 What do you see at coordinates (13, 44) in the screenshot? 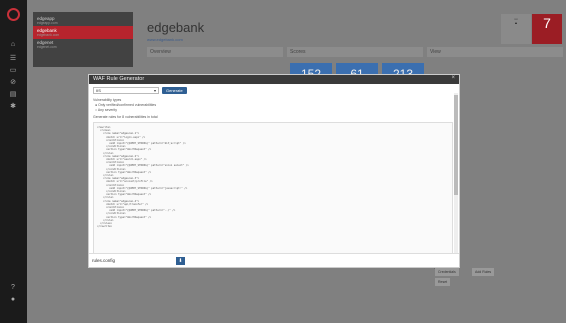
I see `home-icon: ⌂` at bounding box center [13, 44].